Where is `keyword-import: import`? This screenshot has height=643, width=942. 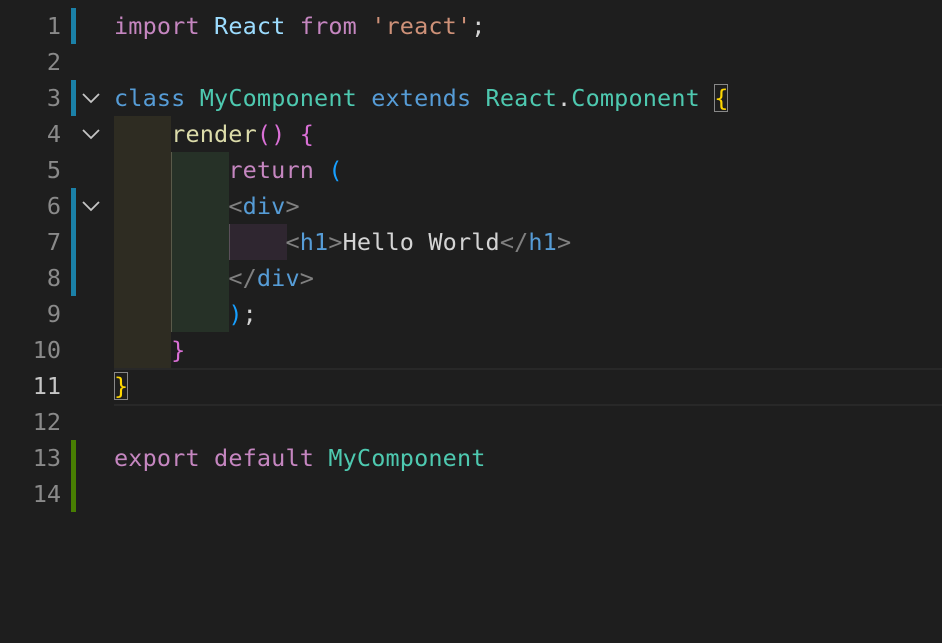
keyword-import: import is located at coordinates (157, 26).